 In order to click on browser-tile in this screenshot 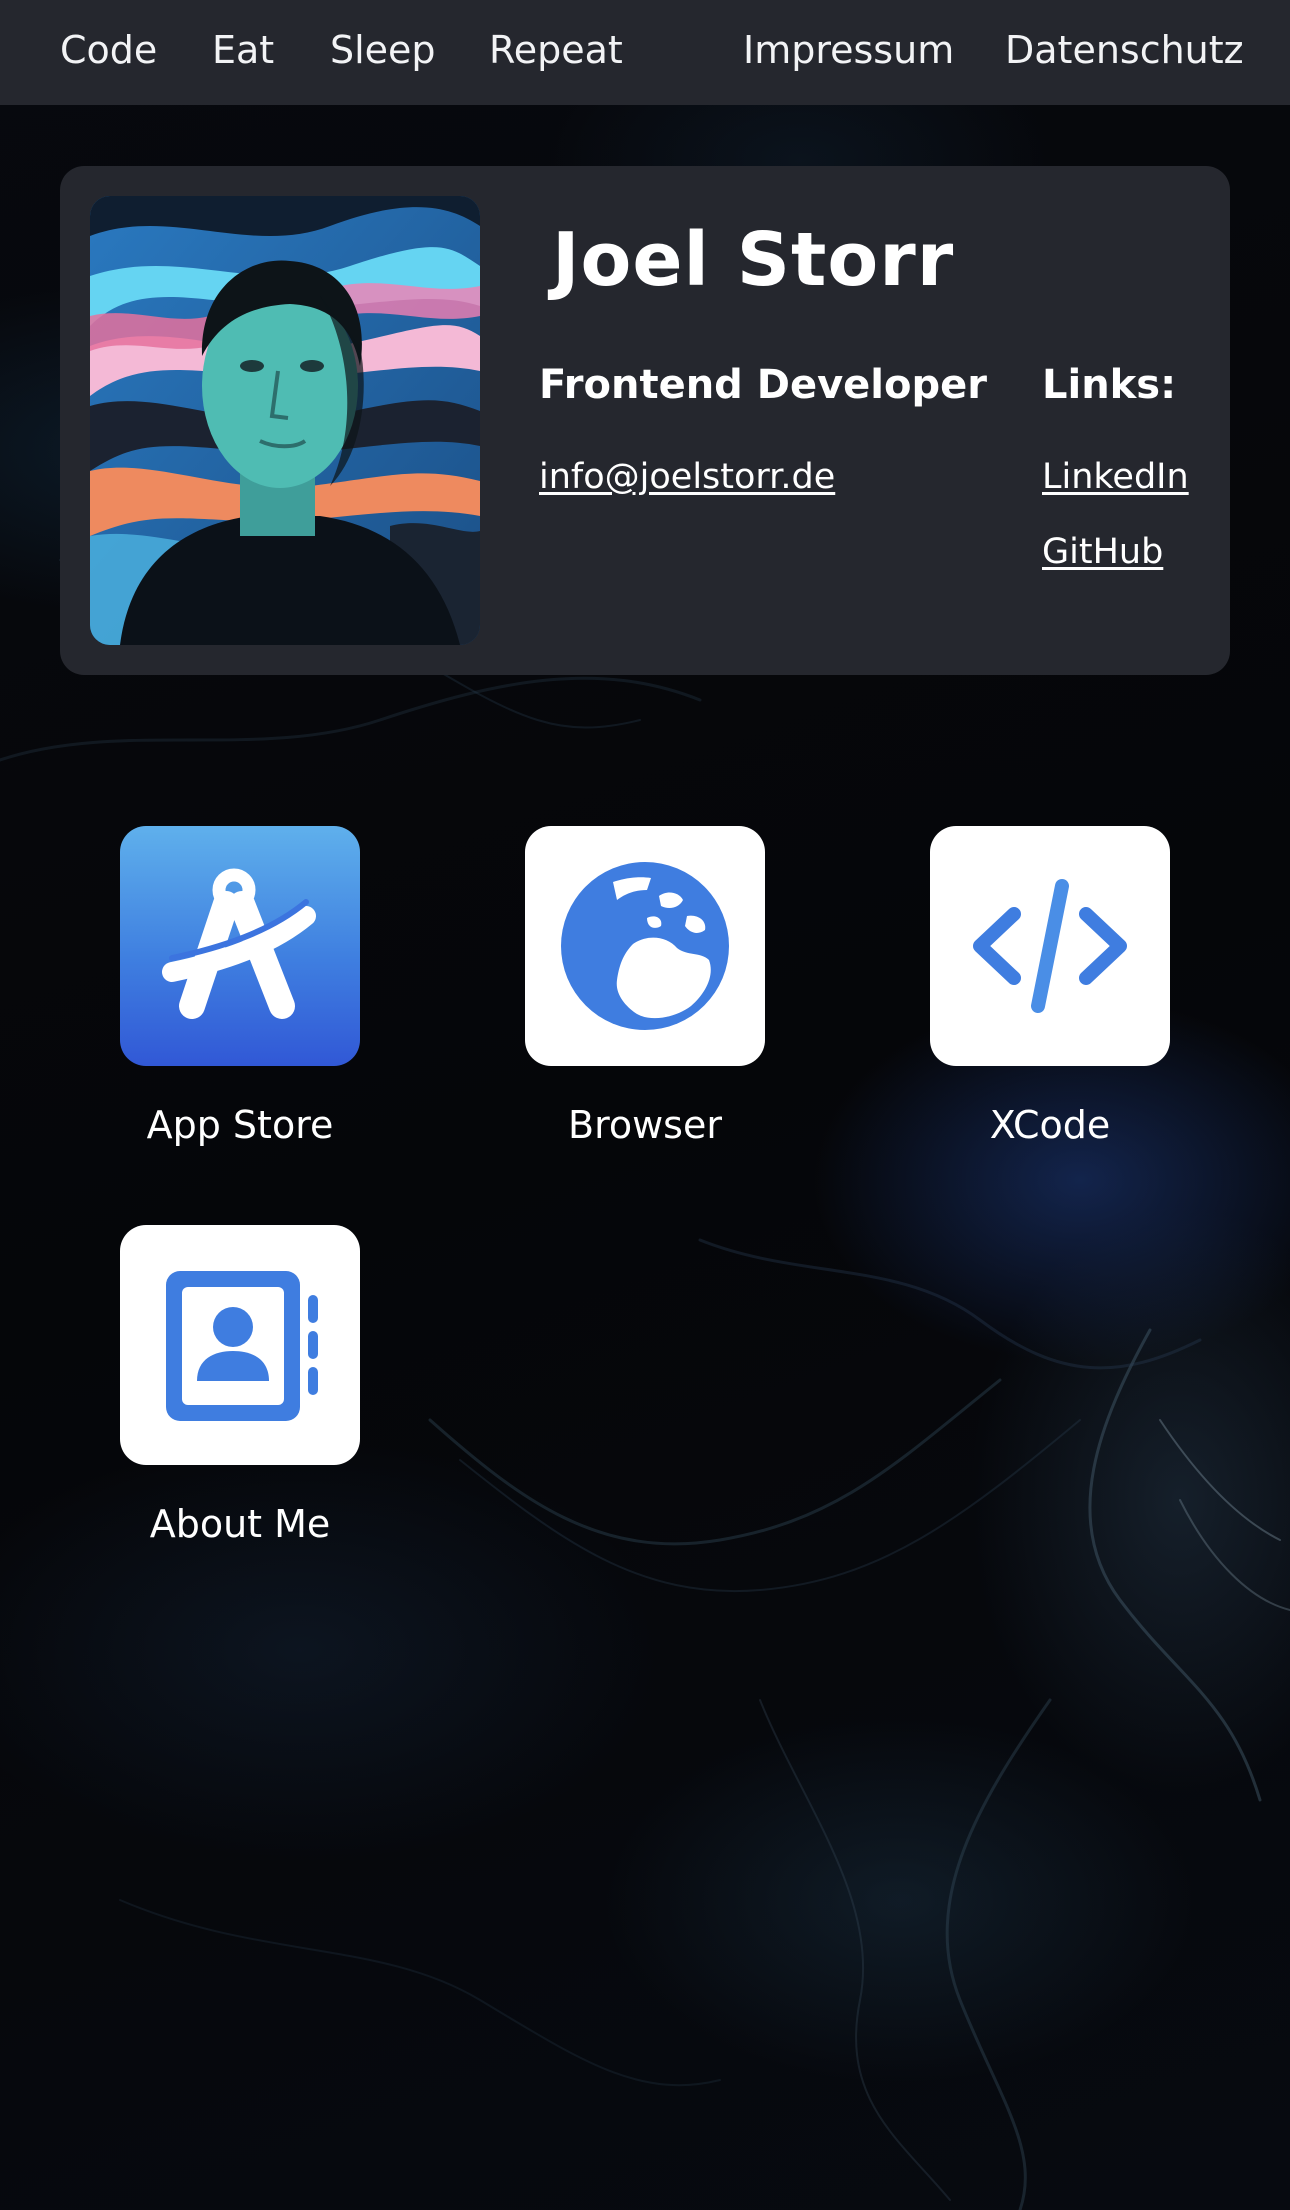, I will do `click(645, 946)`.